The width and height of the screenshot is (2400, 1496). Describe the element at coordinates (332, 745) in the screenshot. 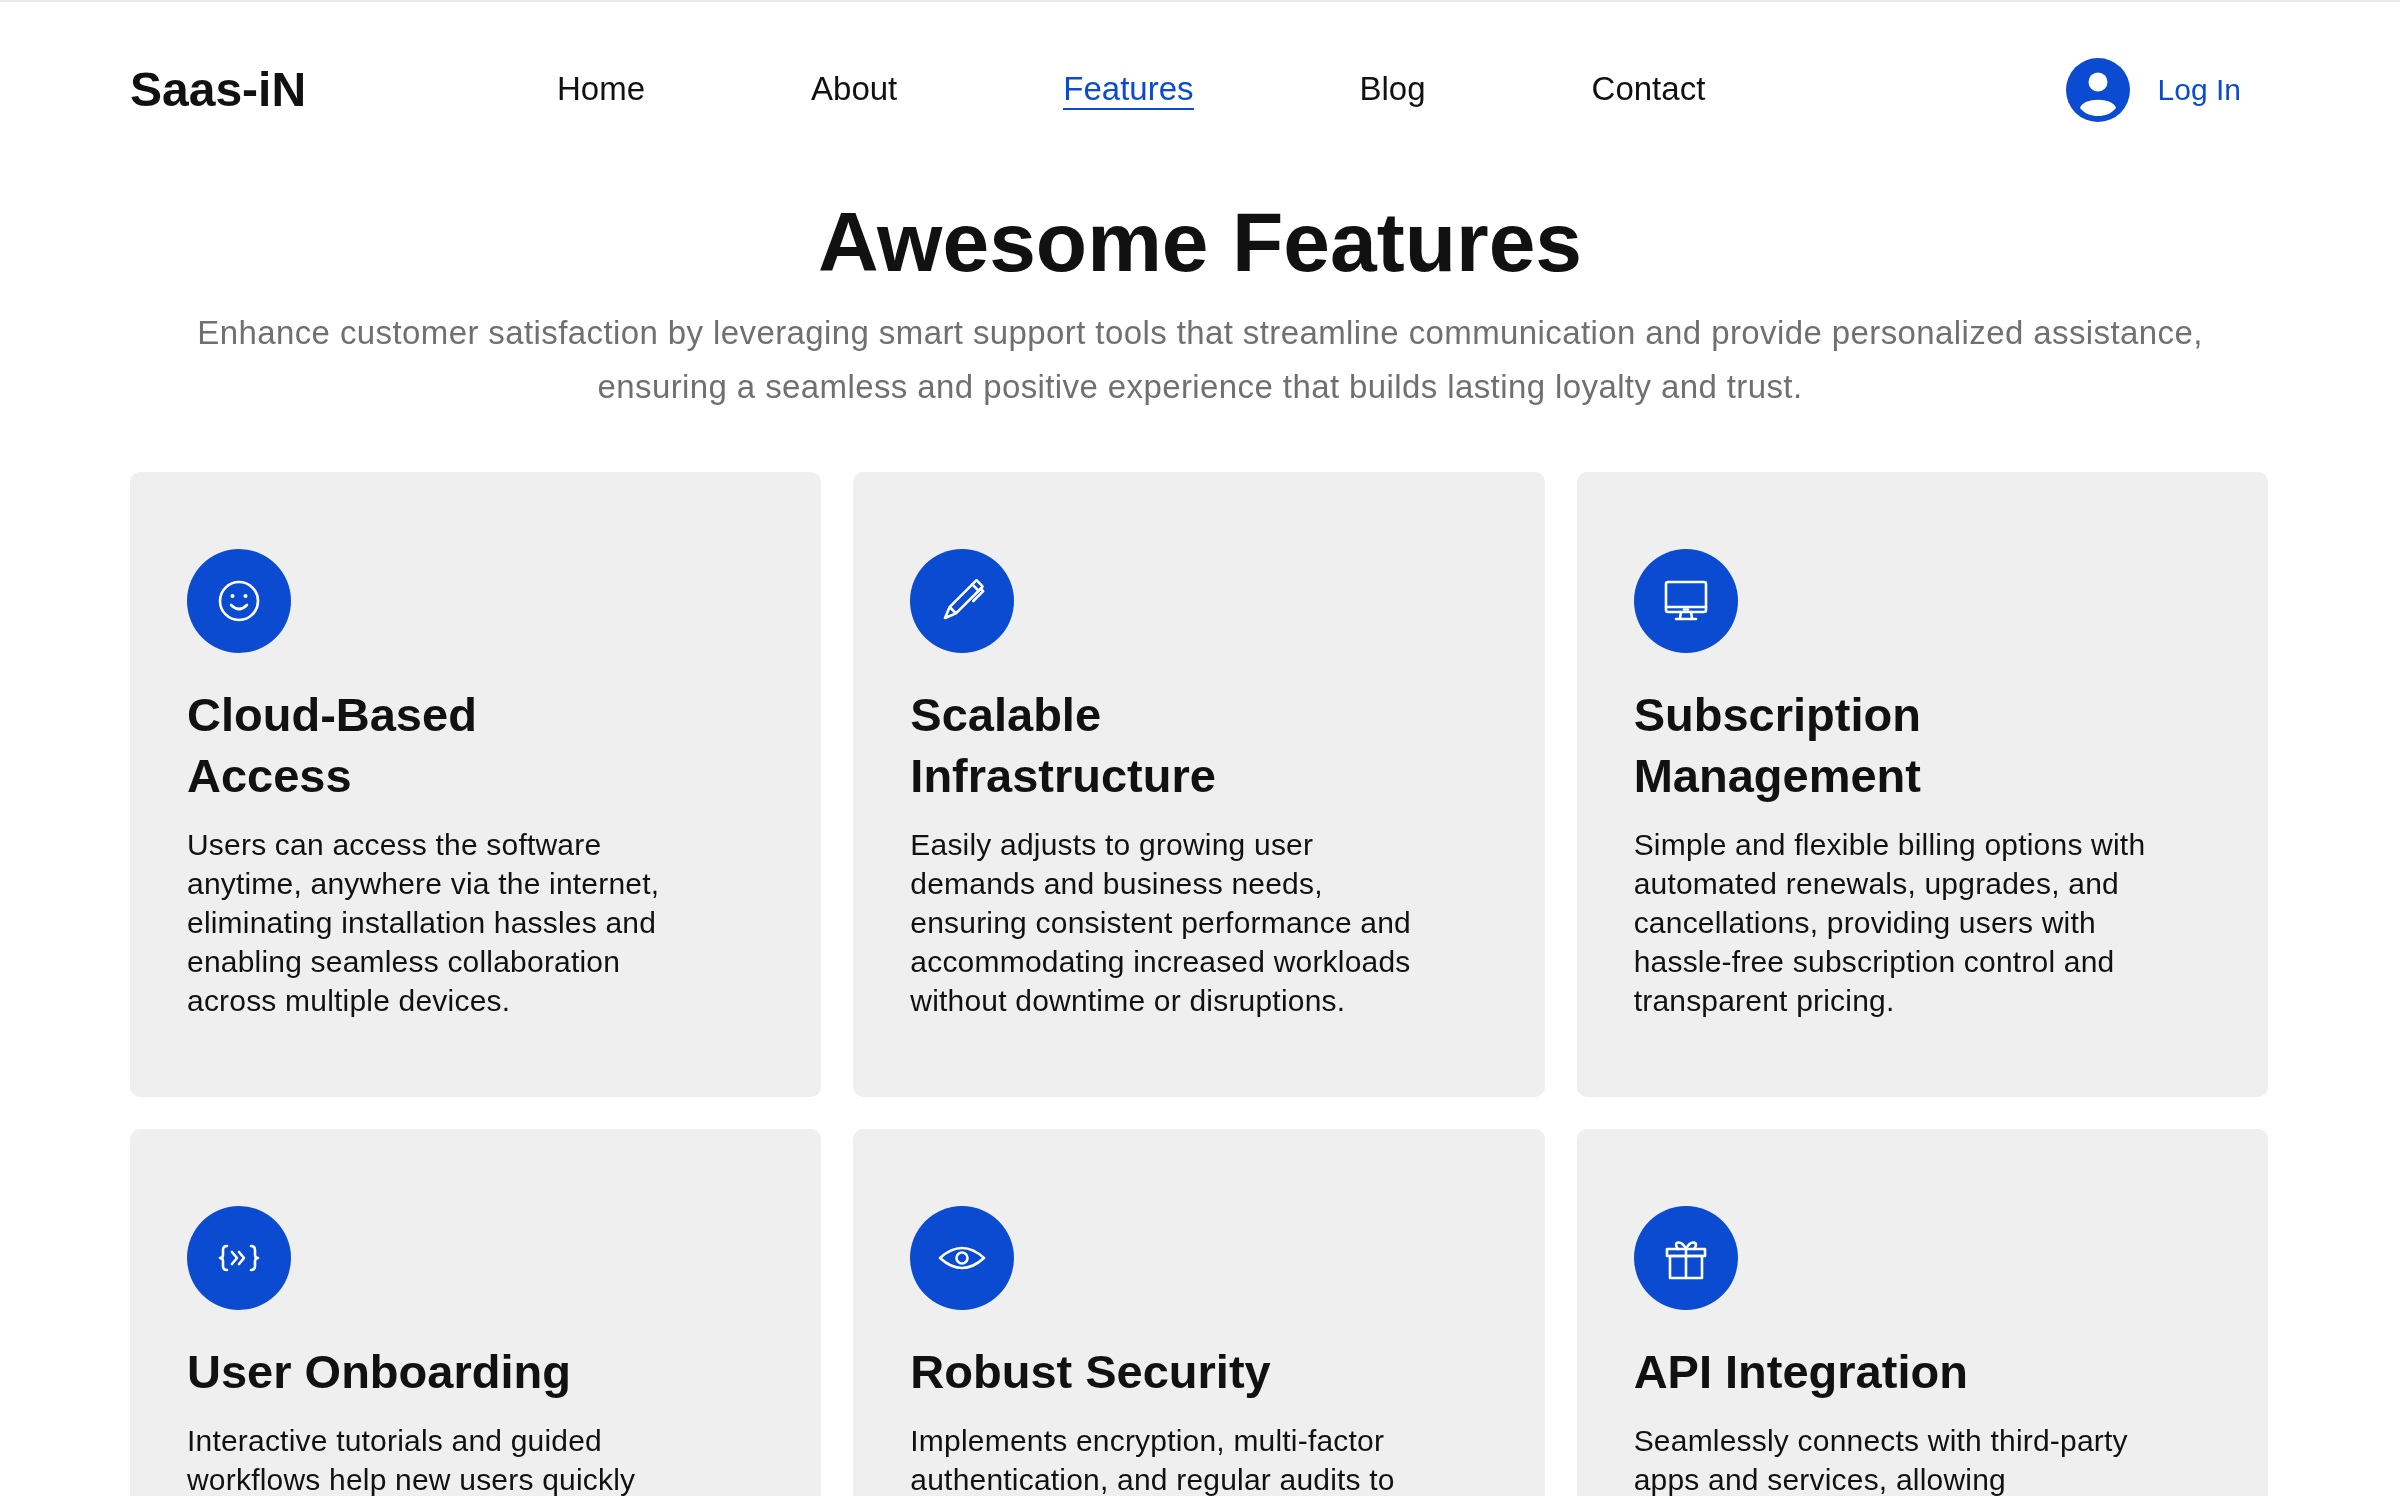

I see `card-title: Cloud-Based Access` at that location.